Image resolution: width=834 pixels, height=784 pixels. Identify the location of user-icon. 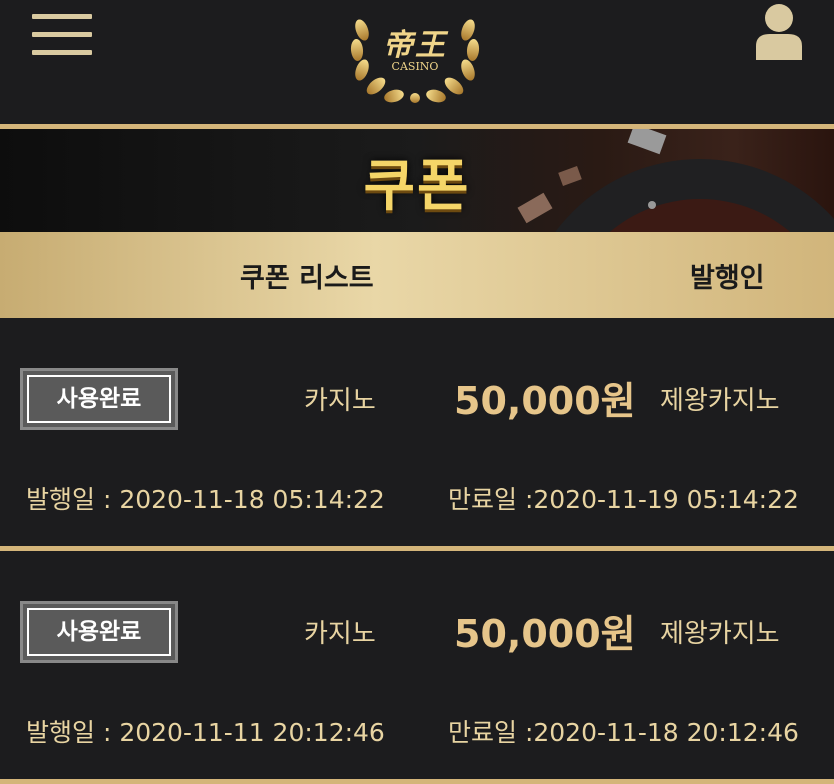
(779, 31).